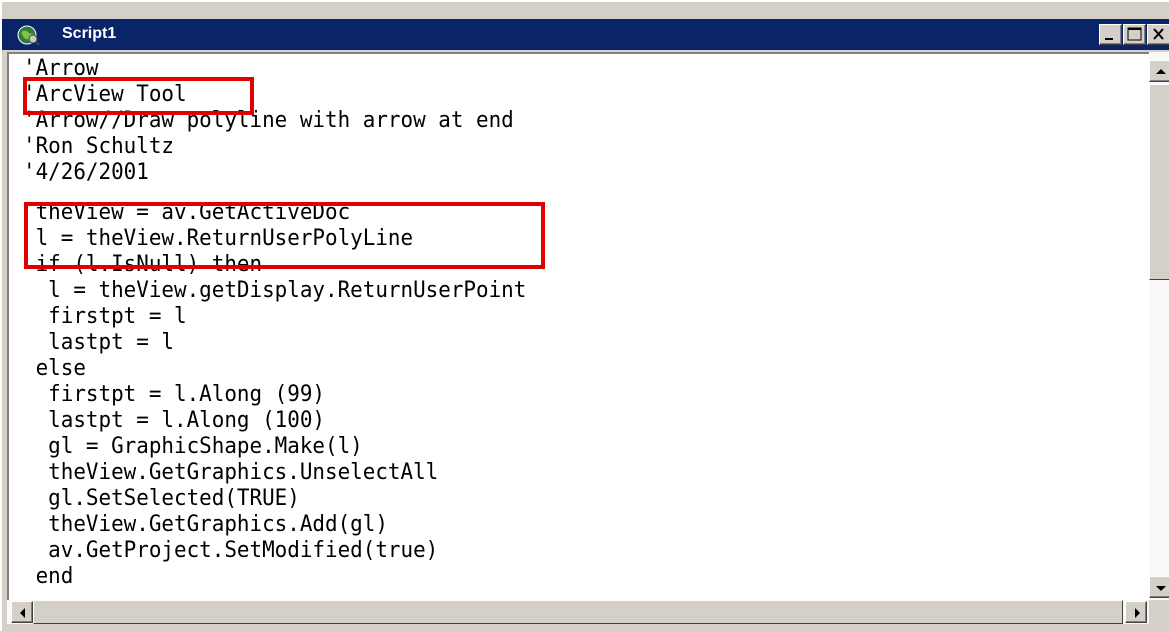 This screenshot has height=631, width=1169. Describe the element at coordinates (1159, 326) in the screenshot. I see `vertical-scrollbar` at that location.